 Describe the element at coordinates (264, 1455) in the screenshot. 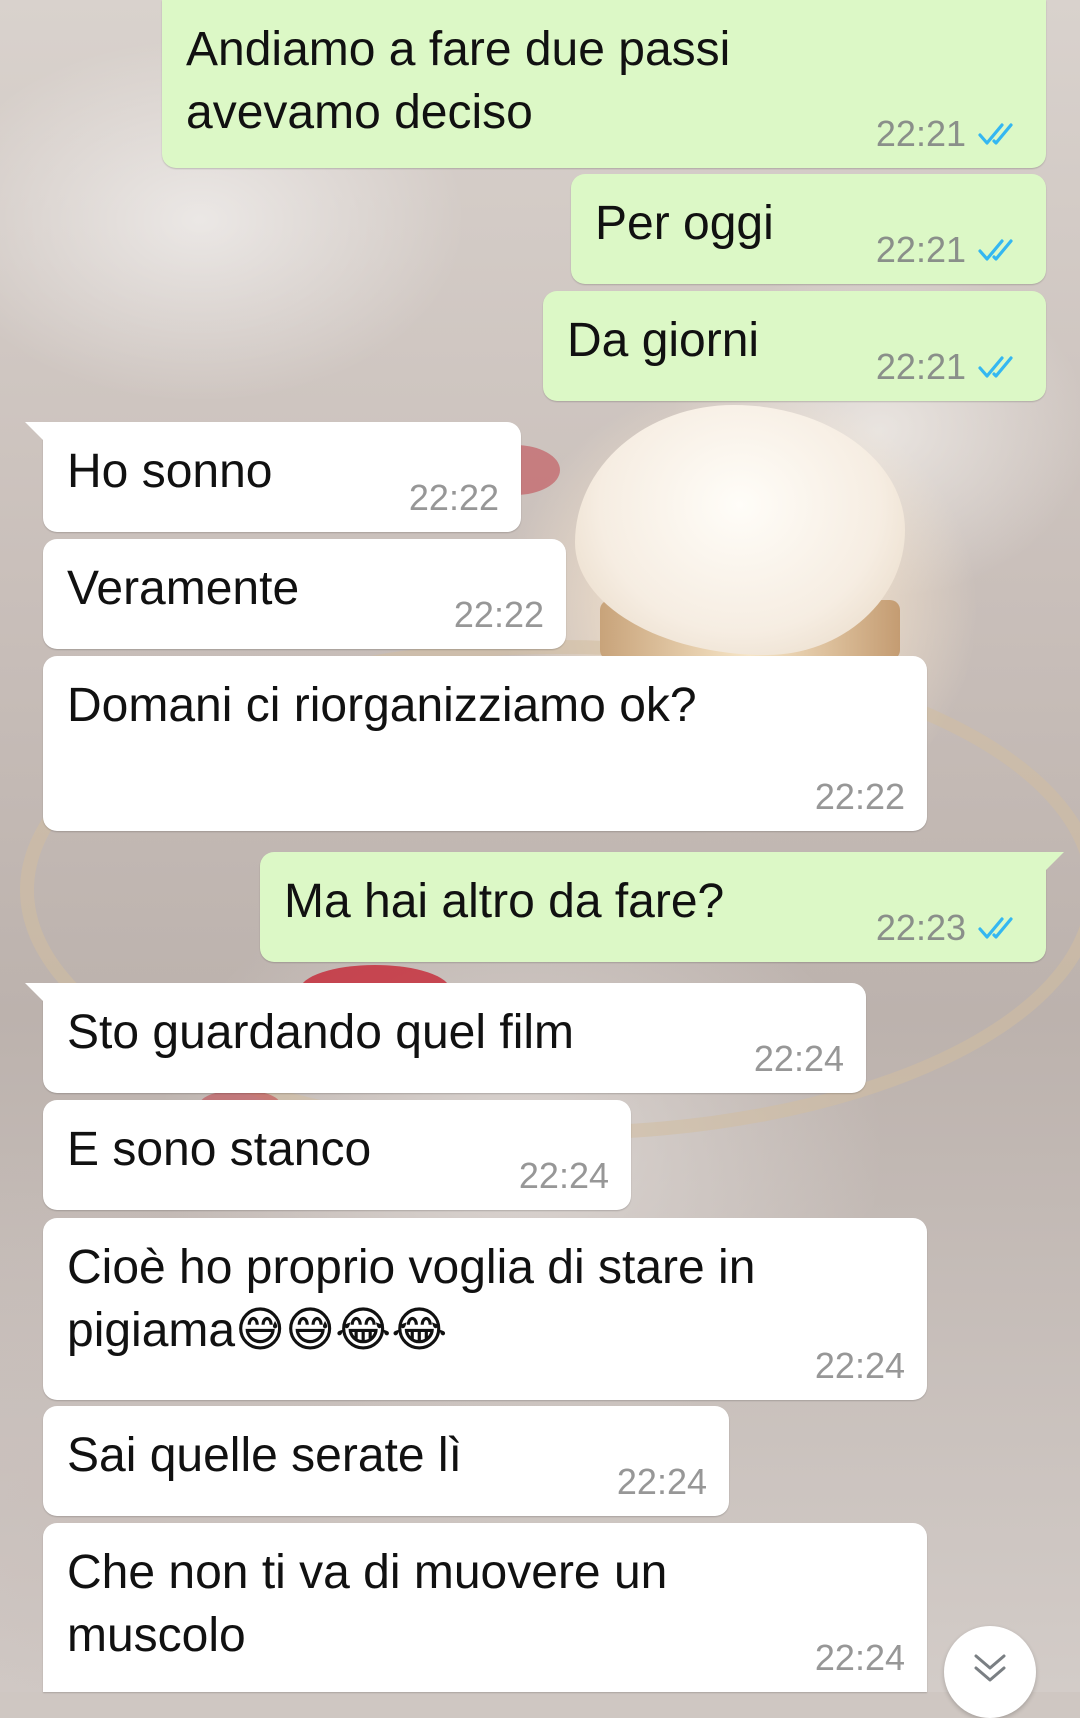

I see `message-text: Sai quelle serate lì` at that location.